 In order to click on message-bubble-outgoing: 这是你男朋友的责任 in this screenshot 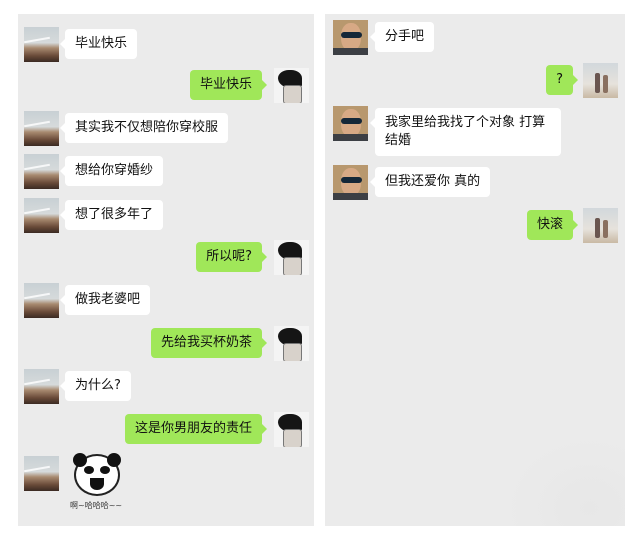, I will do `click(196, 429)`.